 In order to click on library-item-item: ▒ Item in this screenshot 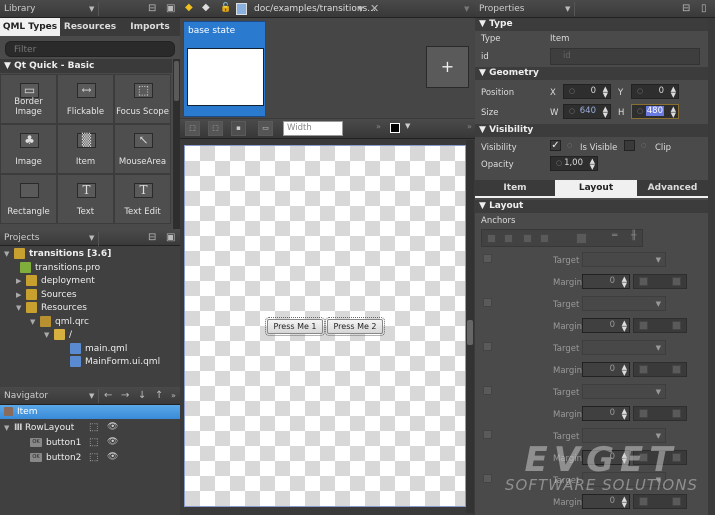, I will do `click(85, 149)`.